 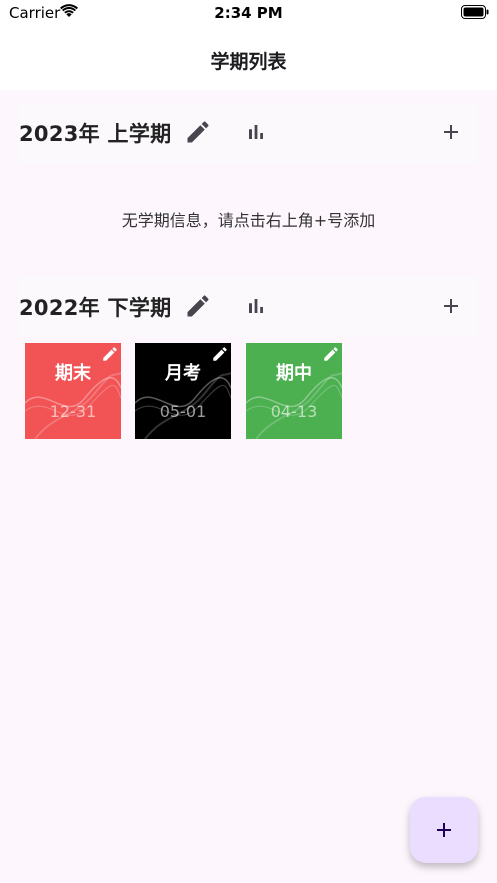 What do you see at coordinates (73, 411) in the screenshot?
I see `exam-date: 12-31` at bounding box center [73, 411].